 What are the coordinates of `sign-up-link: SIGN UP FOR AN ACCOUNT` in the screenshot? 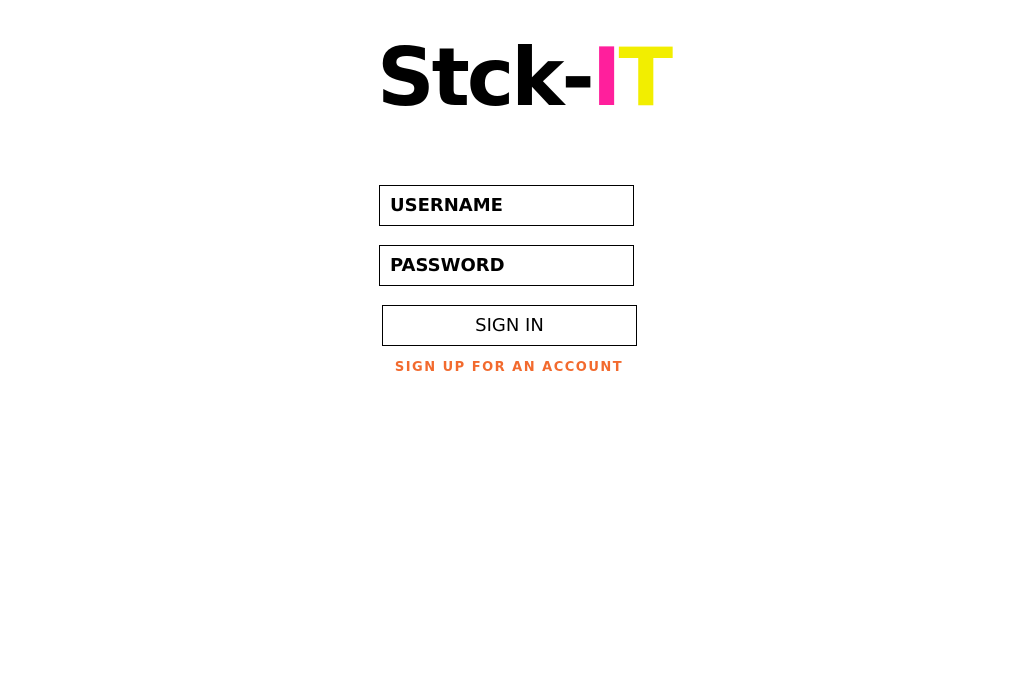 It's located at (509, 367).